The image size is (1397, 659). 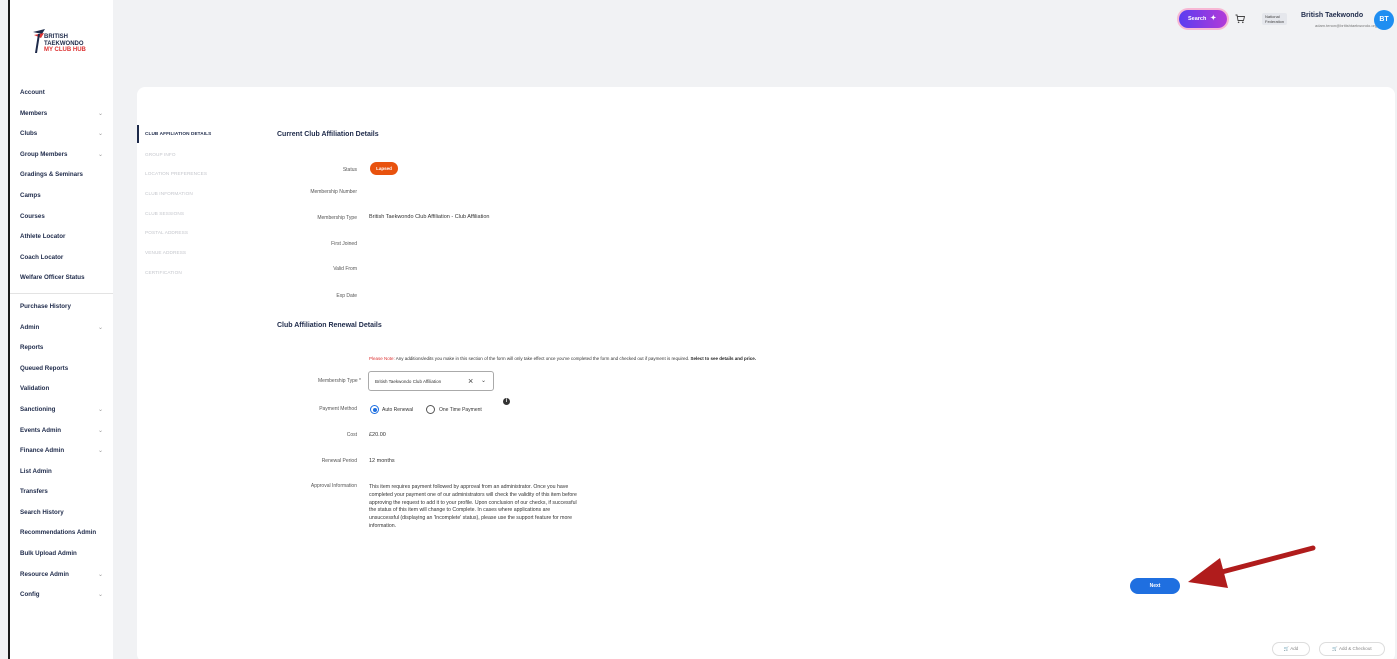 I want to click on sidebar-item-label: Admin, so click(x=30, y=327).